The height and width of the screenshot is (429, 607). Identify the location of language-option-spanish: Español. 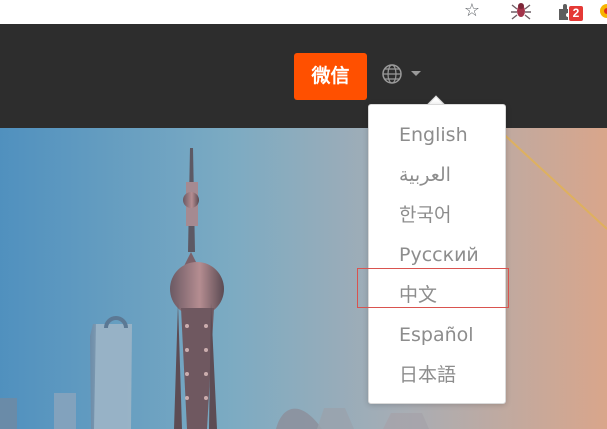
(449, 335).